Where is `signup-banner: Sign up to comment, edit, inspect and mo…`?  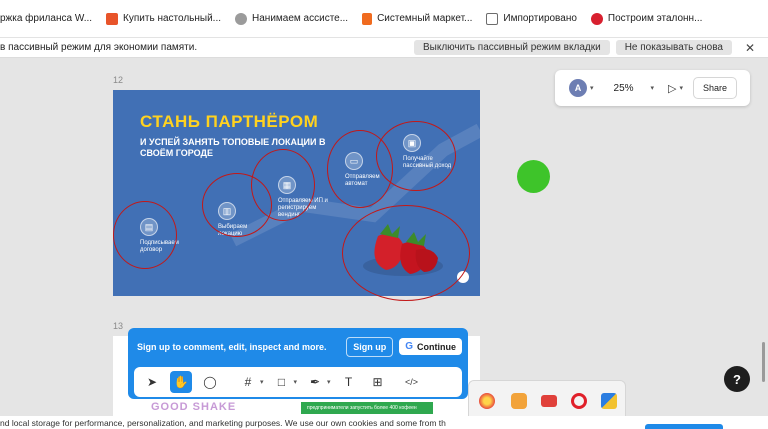 signup-banner: Sign up to comment, edit, inspect and mo… is located at coordinates (298, 346).